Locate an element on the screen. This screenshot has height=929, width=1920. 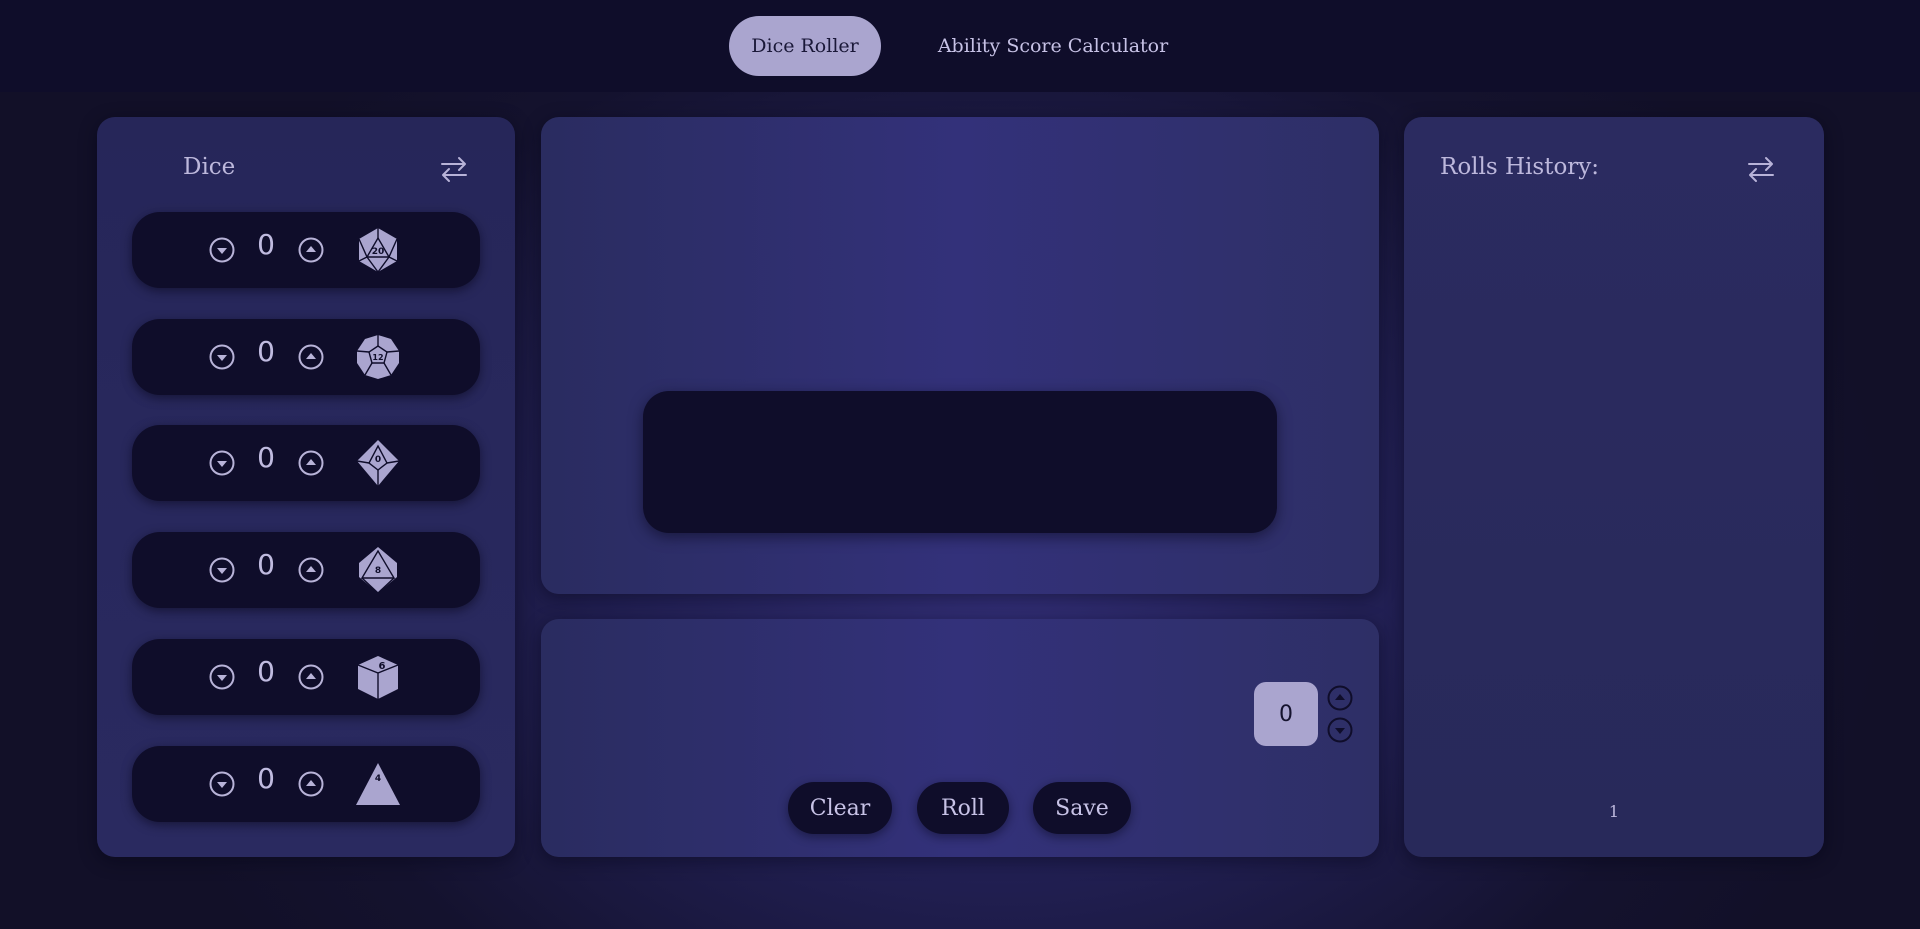
increment-d10-button is located at coordinates (311, 463).